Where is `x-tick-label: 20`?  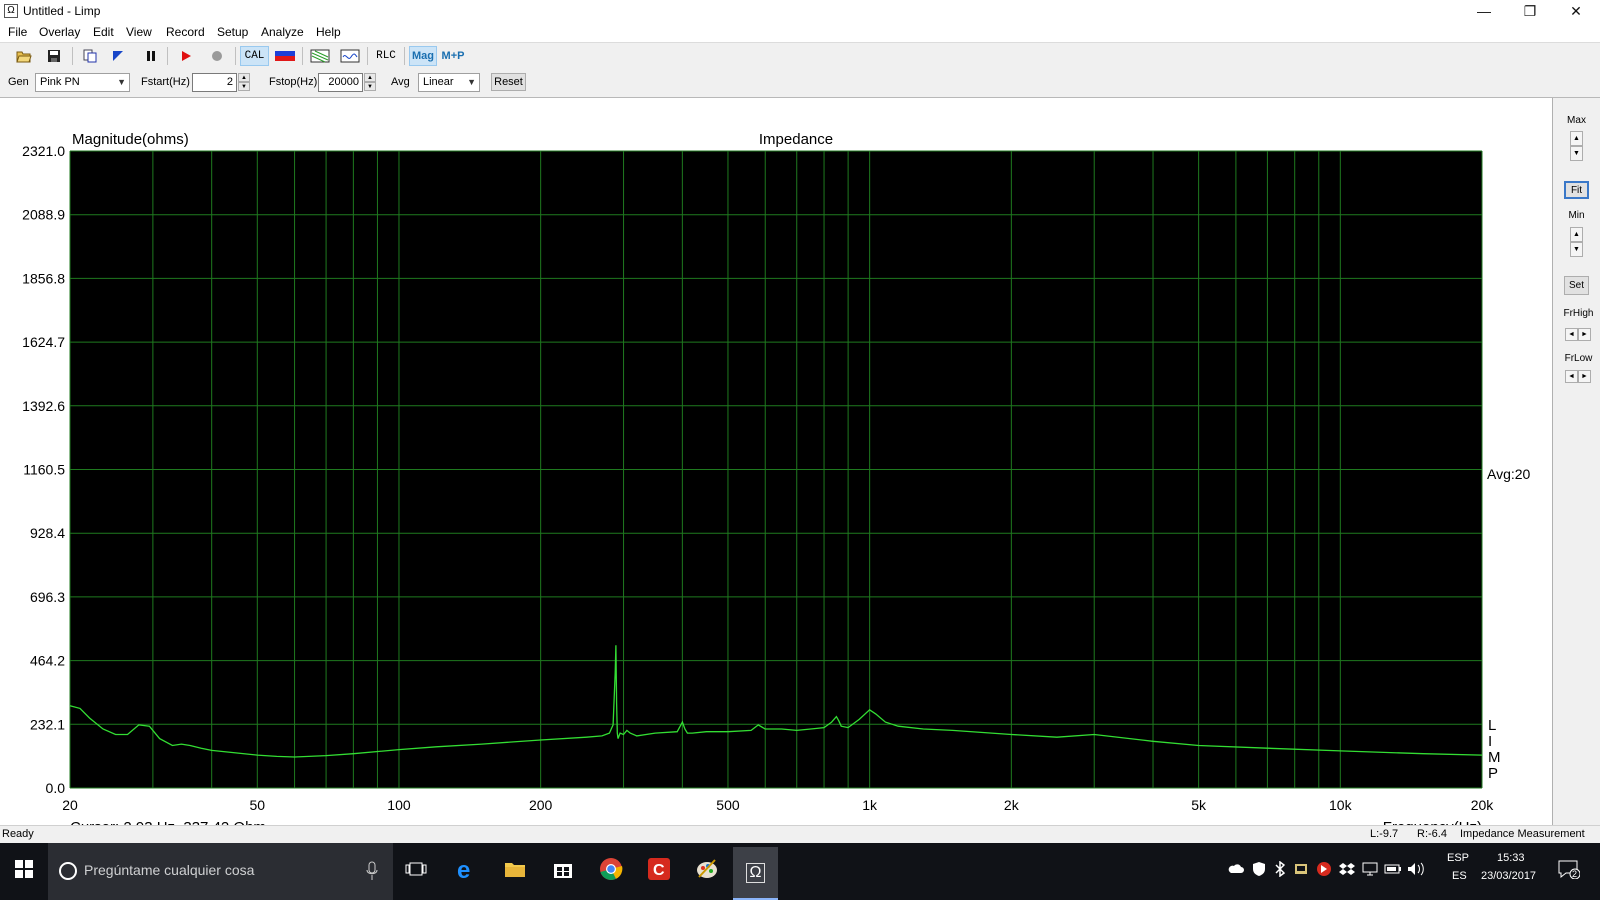 x-tick-label: 20 is located at coordinates (70, 805).